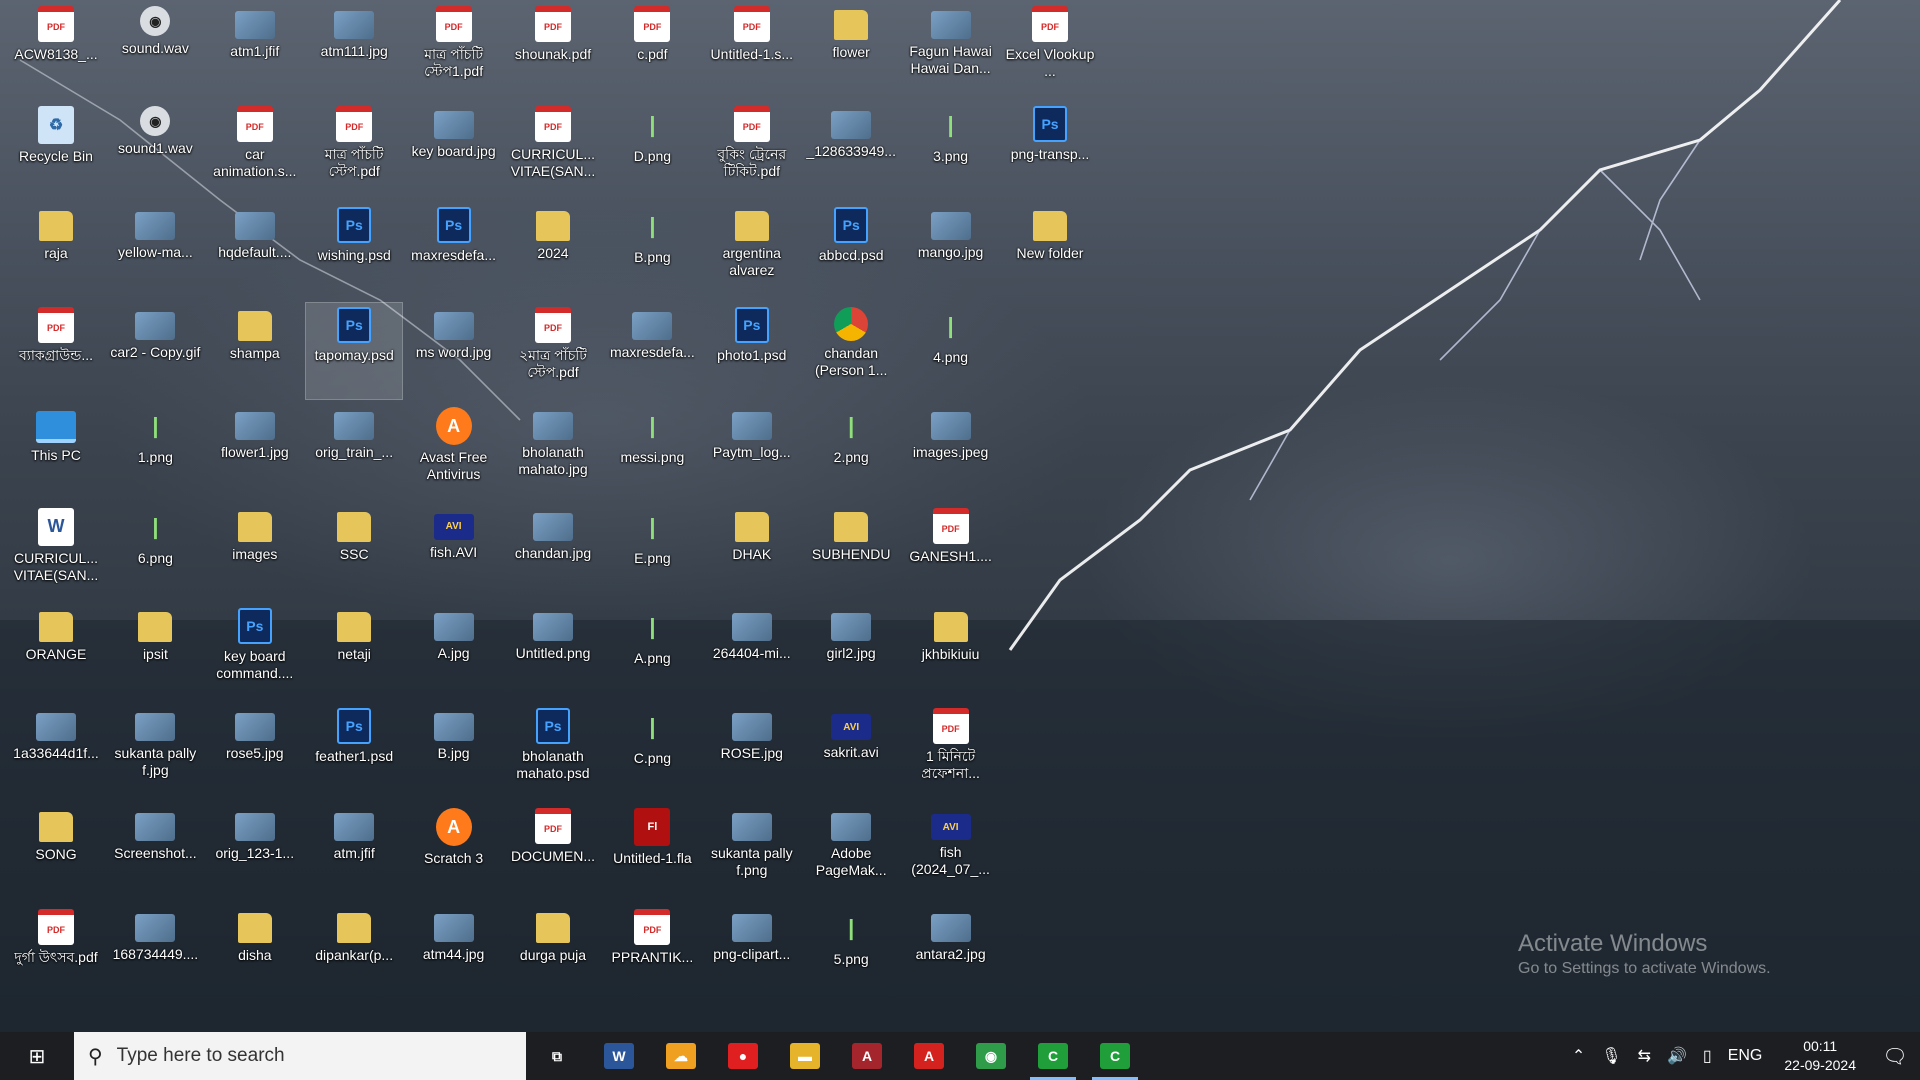 The height and width of the screenshot is (1080, 1920). Describe the element at coordinates (752, 752) in the screenshot. I see `desktop-icon: ROSE.jpg` at that location.